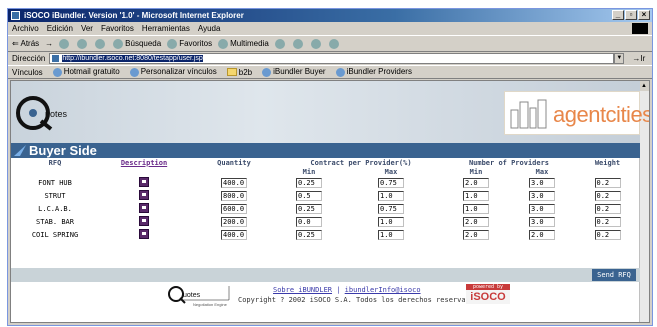 This screenshot has width=657, height=327. What do you see at coordinates (614, 275) in the screenshot?
I see `send-rfq-button: Send RFQ` at bounding box center [614, 275].